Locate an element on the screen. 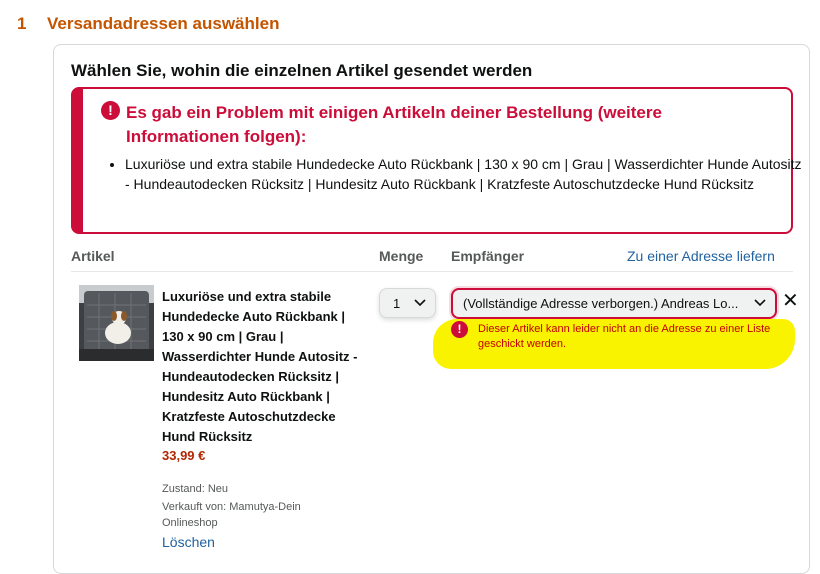  header-divider is located at coordinates (432, 271).